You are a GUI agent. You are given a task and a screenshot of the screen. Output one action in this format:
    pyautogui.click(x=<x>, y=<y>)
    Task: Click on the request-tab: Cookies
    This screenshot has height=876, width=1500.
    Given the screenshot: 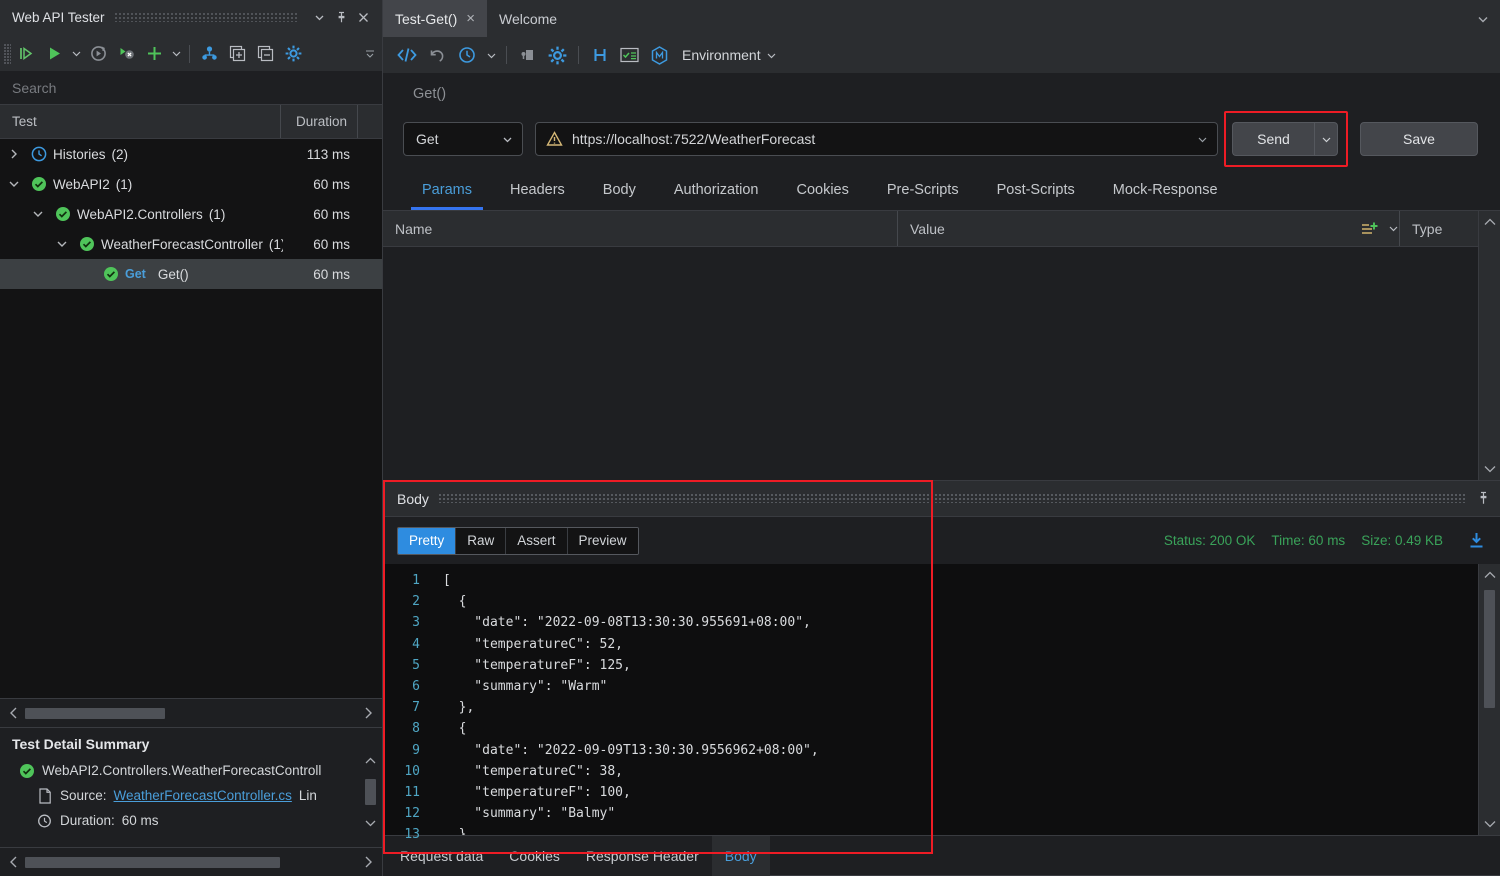 What is the action you would take?
    pyautogui.click(x=822, y=190)
    